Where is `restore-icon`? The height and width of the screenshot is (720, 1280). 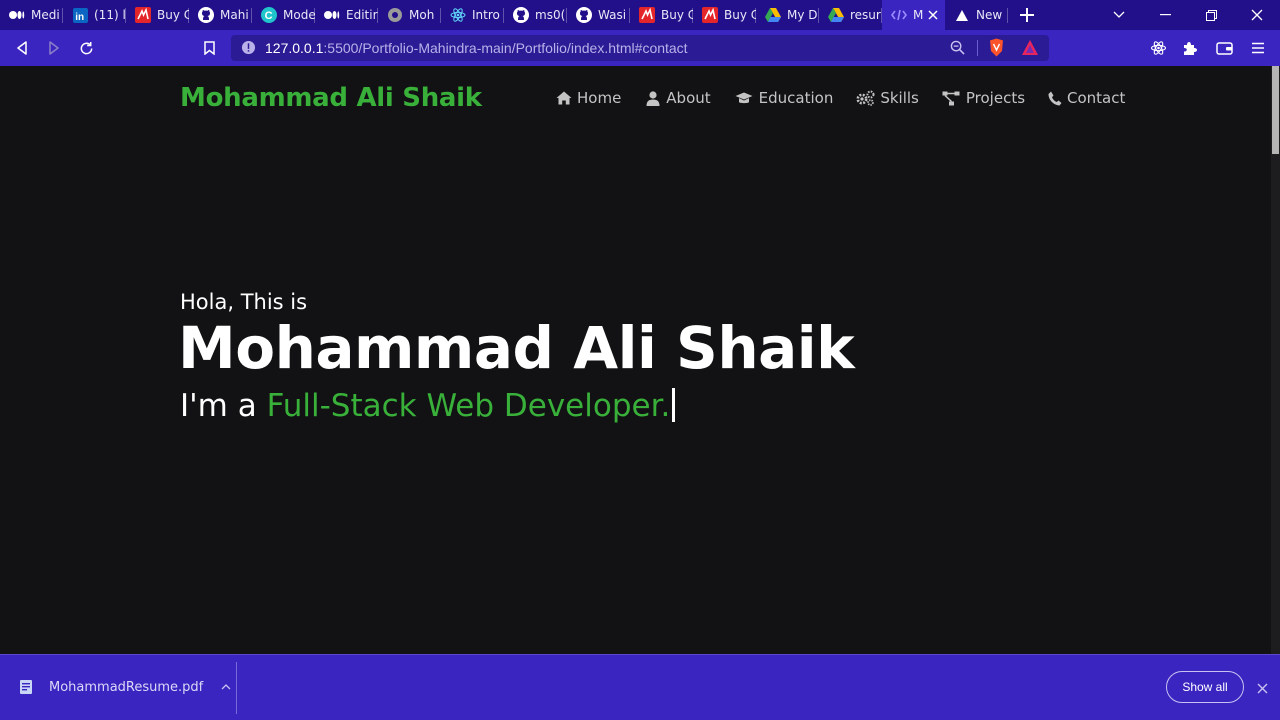
restore-icon is located at coordinates (1211, 15).